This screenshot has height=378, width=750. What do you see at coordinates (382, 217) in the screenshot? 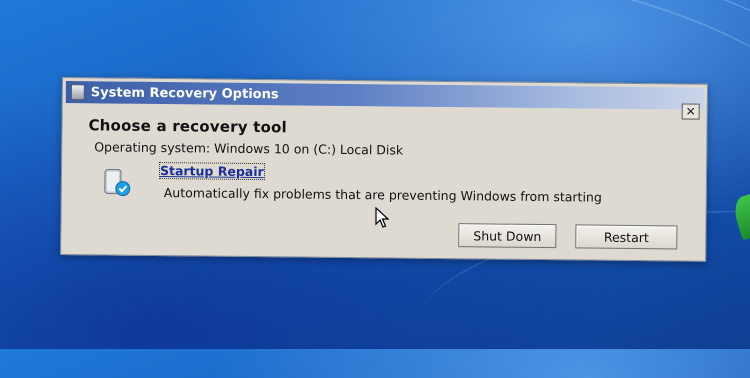
I see `mouse-pointer-icon` at bounding box center [382, 217].